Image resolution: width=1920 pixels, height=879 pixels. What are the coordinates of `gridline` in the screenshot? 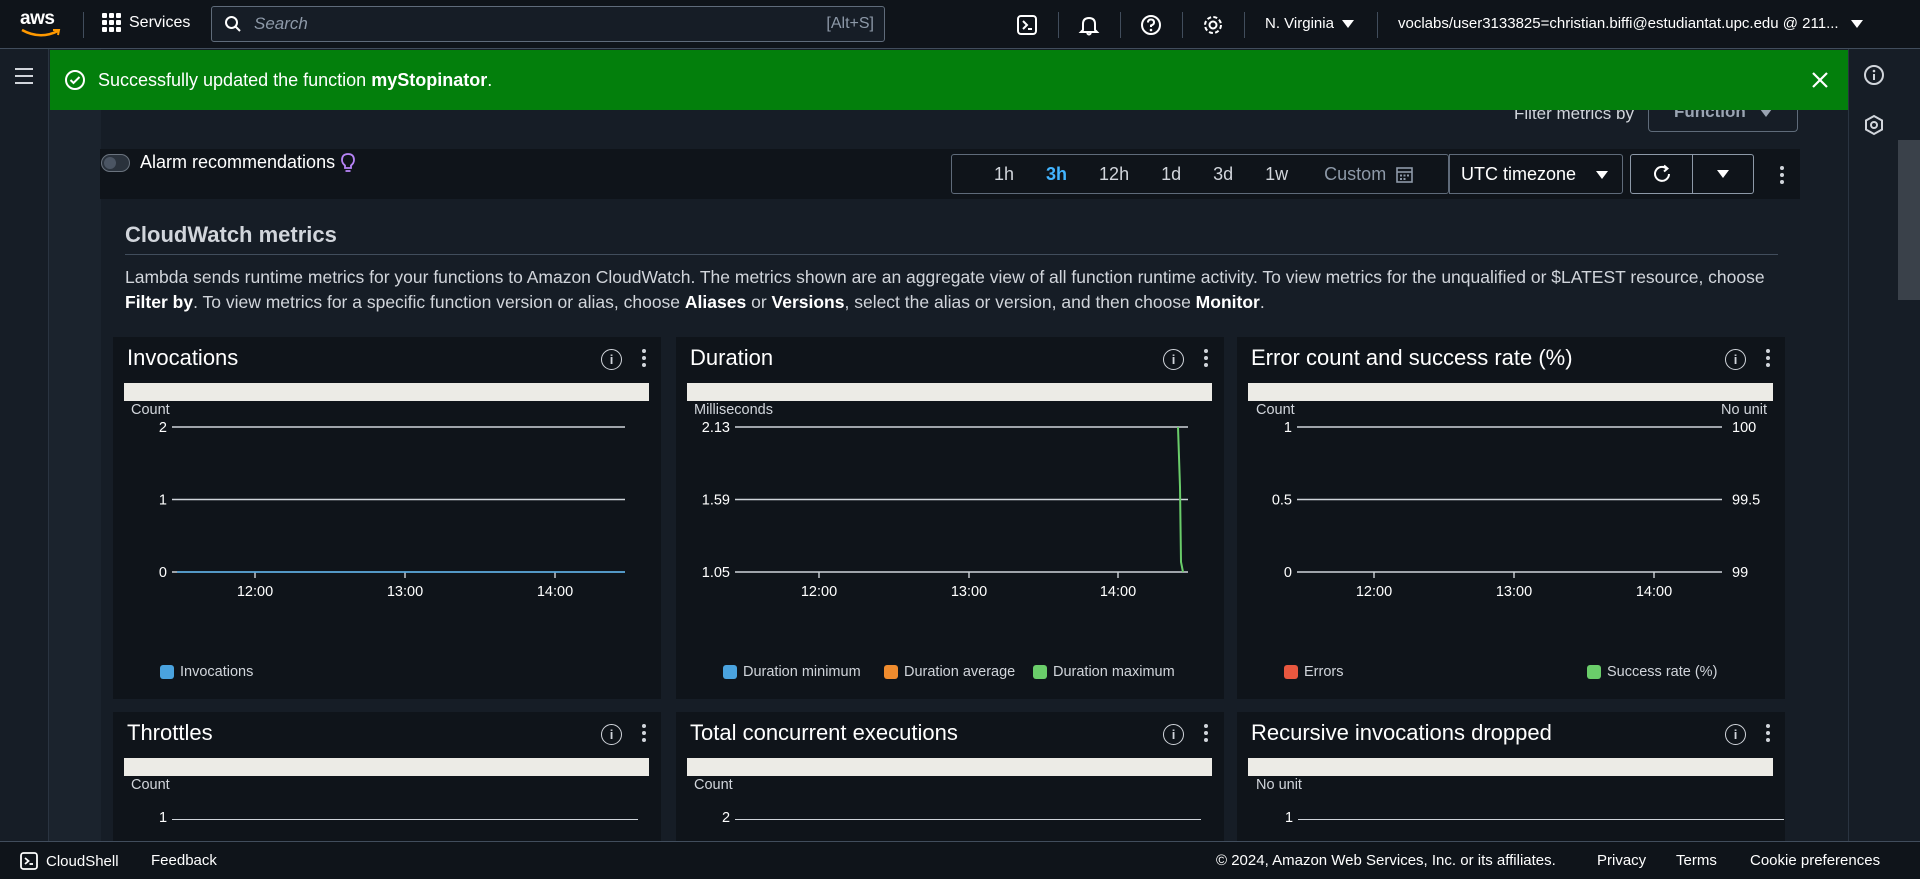 It's located at (405, 819).